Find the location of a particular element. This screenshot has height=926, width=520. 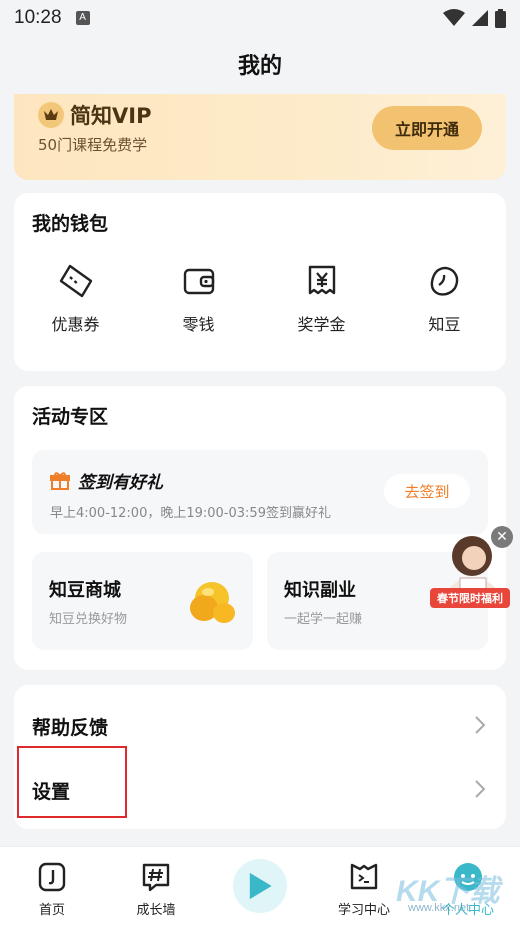

vip-title-row: 简知VIP is located at coordinates (94, 115).